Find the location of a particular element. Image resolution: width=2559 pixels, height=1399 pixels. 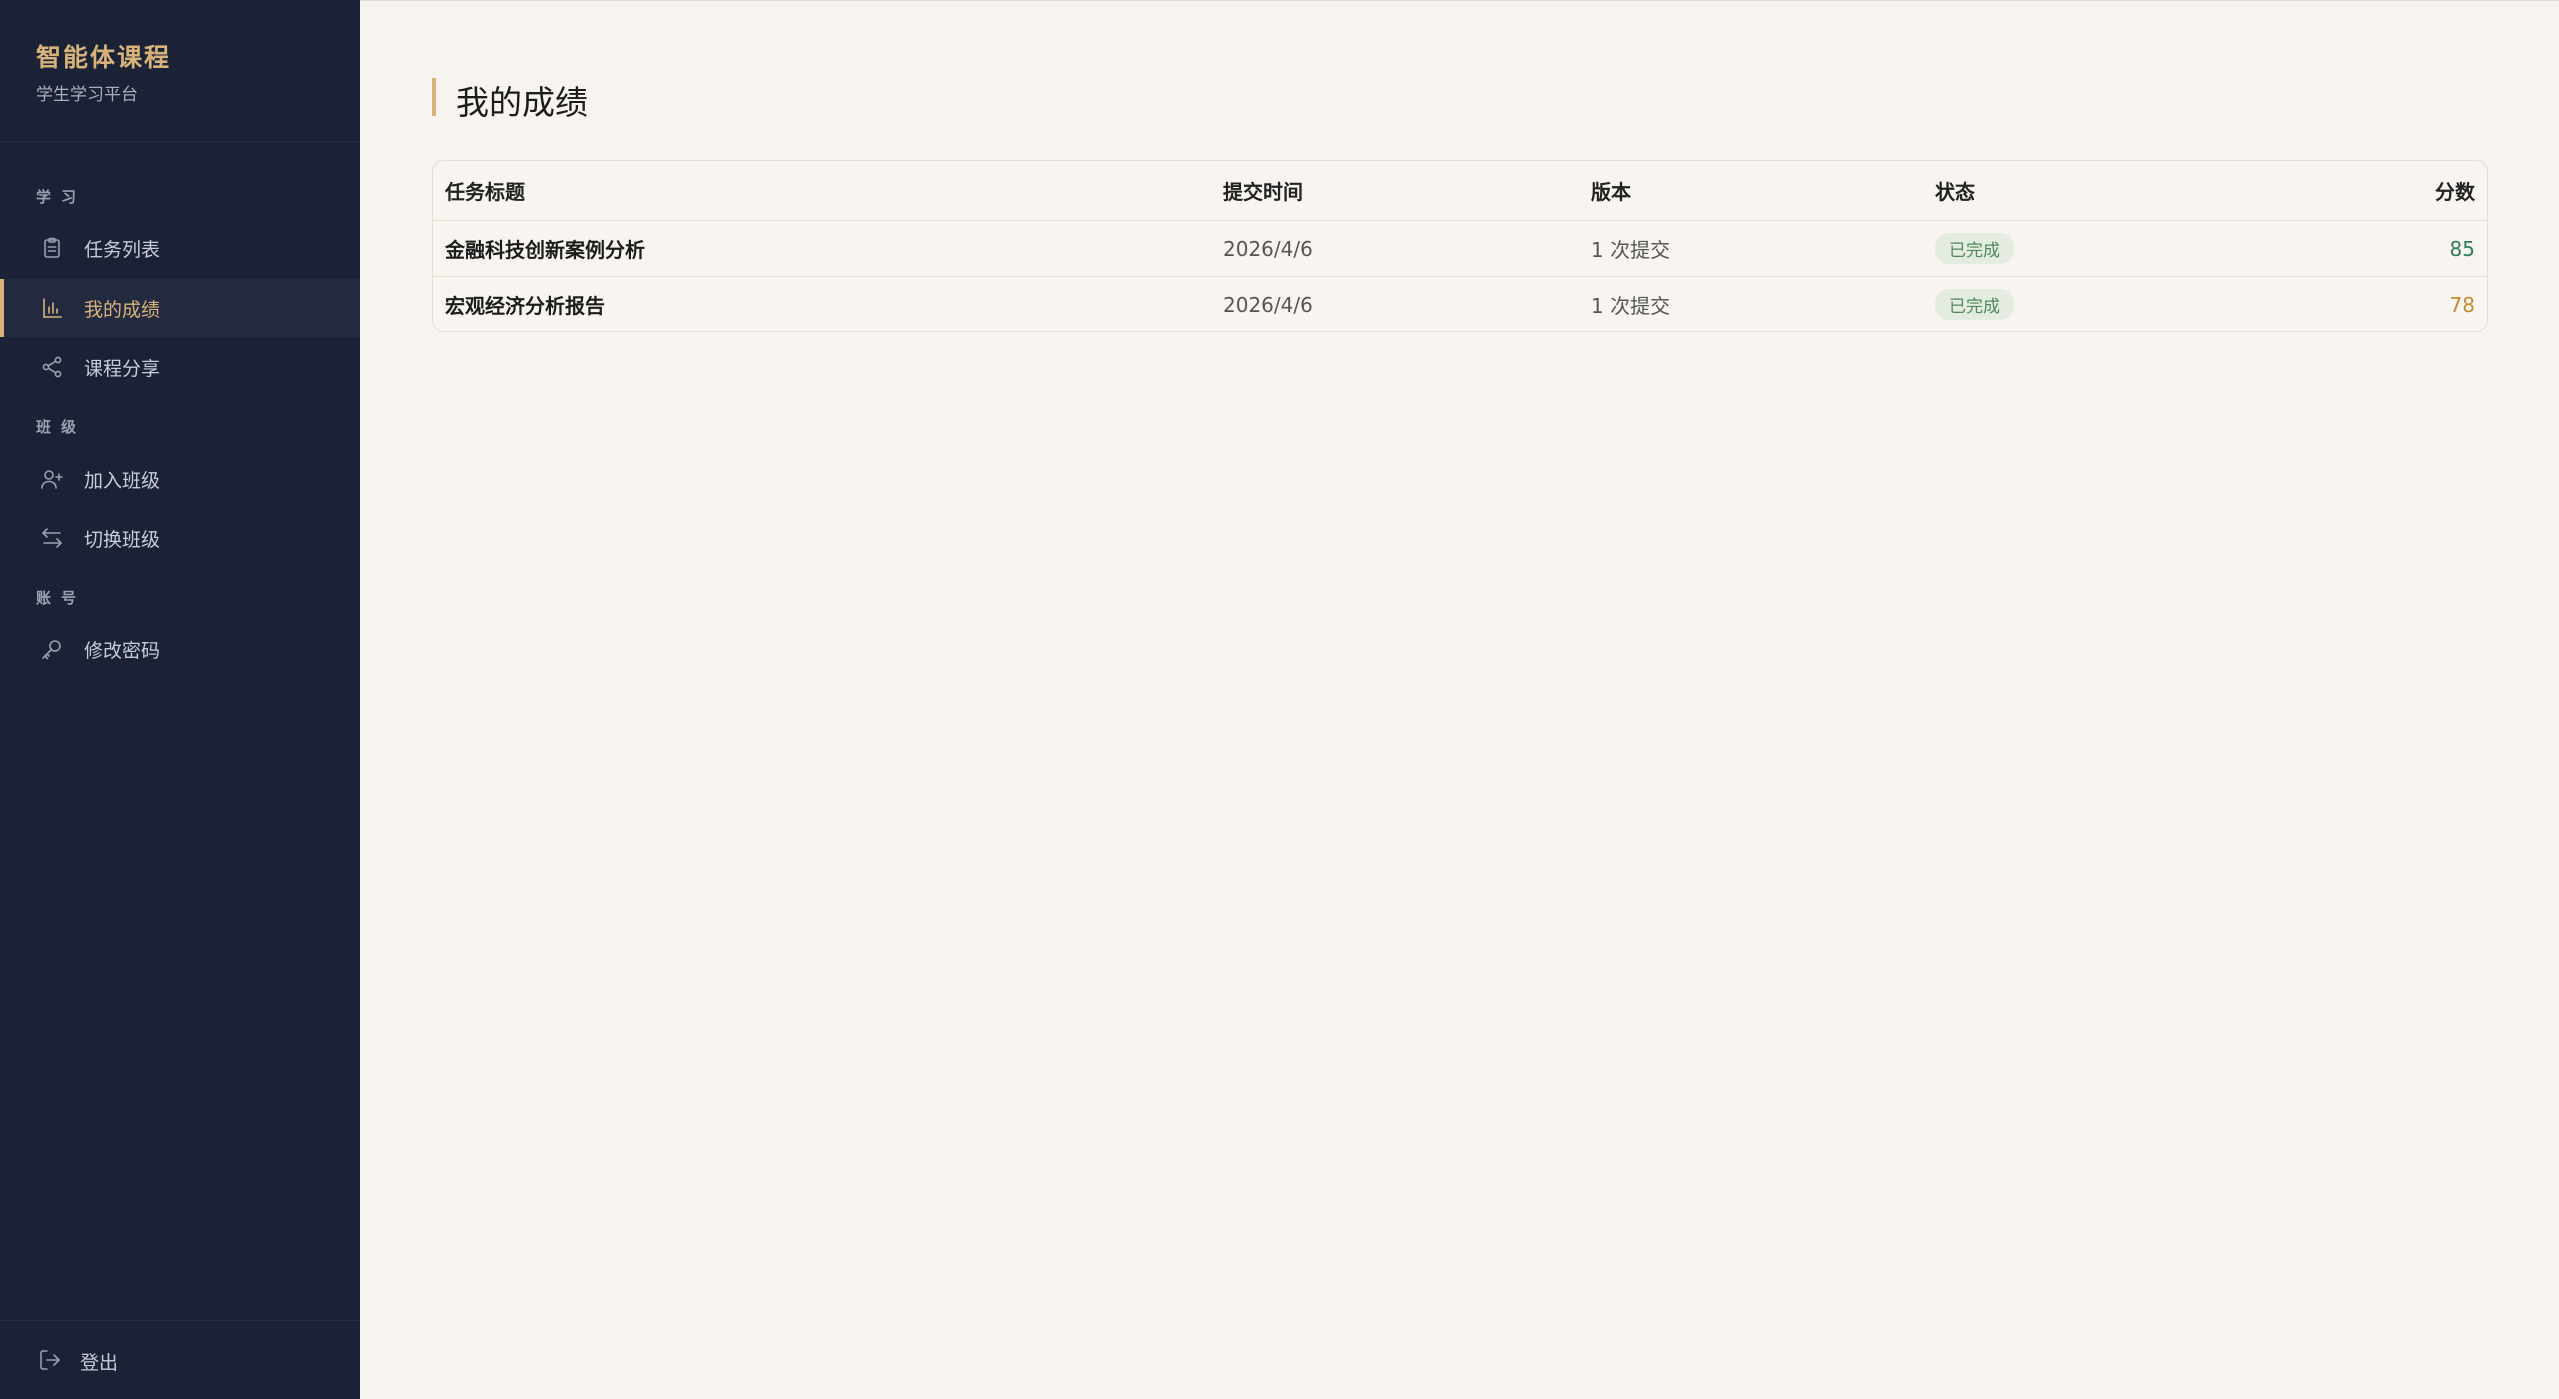

sidebar-item-label: 加入班级 is located at coordinates (122, 480).